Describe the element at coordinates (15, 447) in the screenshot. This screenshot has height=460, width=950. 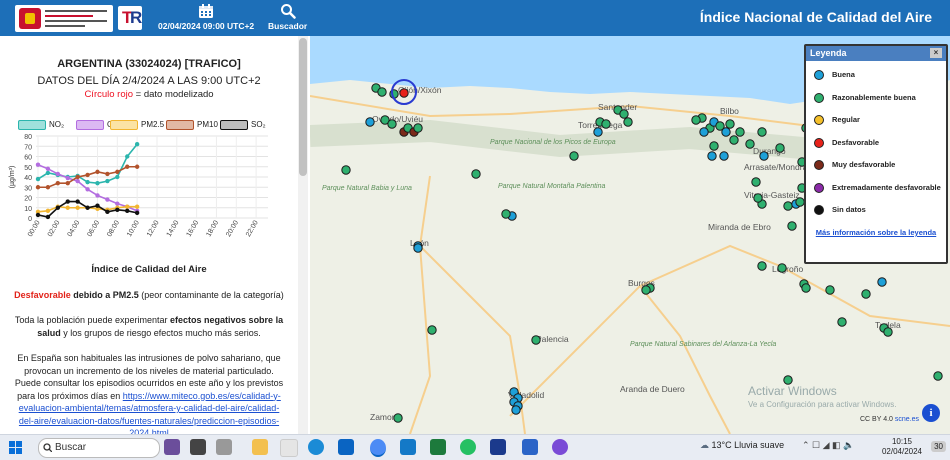
I see `windows-start-icon` at that location.